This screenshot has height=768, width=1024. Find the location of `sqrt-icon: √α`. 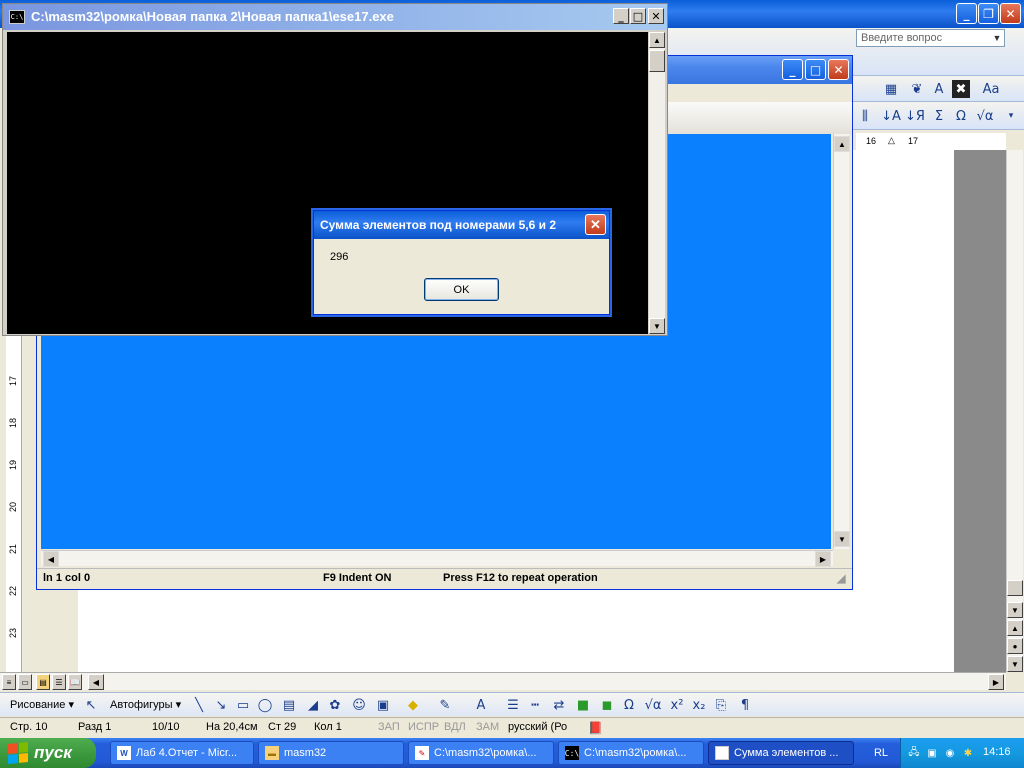

sqrt-icon: √α is located at coordinates (985, 116).